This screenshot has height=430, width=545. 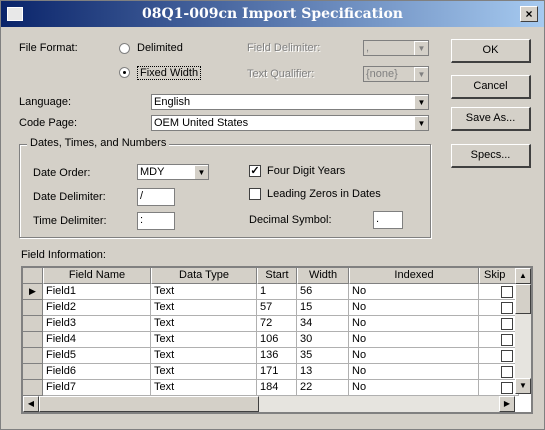 What do you see at coordinates (388, 220) in the screenshot?
I see `decimal-symbol-input: .` at bounding box center [388, 220].